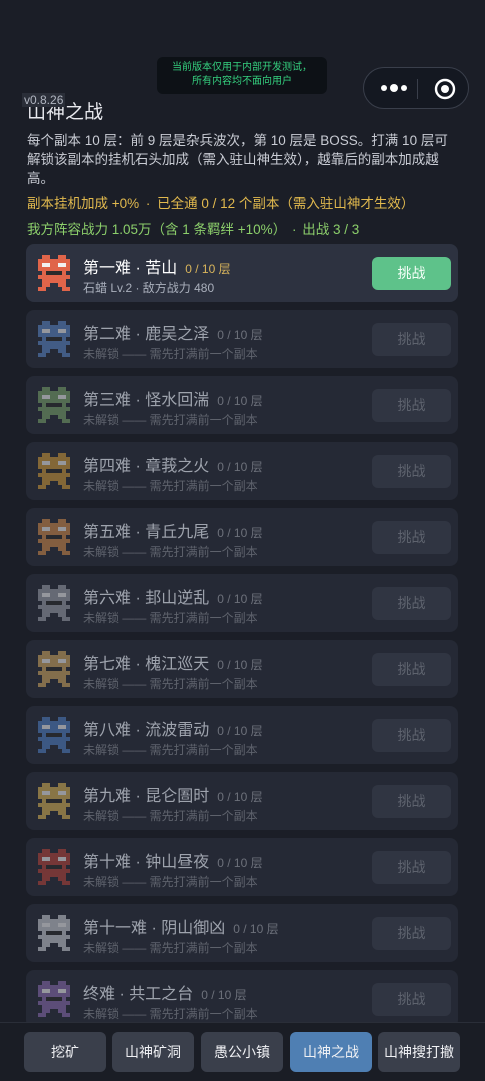 The height and width of the screenshot is (1081, 485). I want to click on dungeon-card: 第六难 · 邽山逆乱 0 / 10 层 未解锁 —— 需先打满前一个副本 挑战, so click(242, 603).